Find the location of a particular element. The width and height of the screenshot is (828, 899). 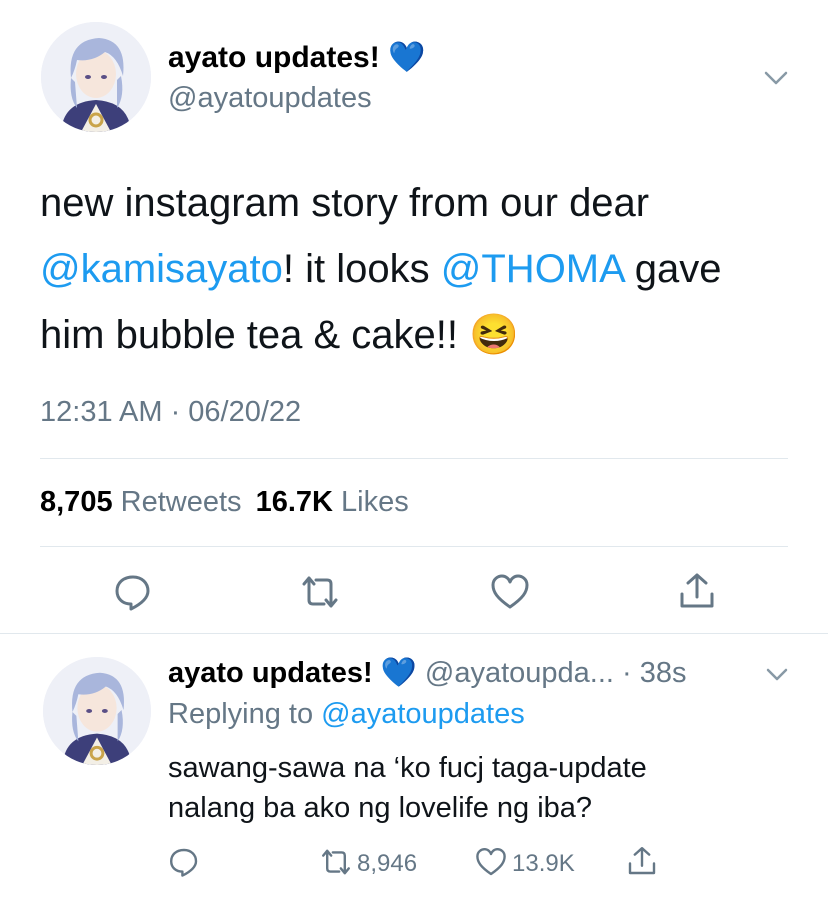

tweet-line-3: him bubble tea & cake!! 😆 is located at coordinates (425, 335).